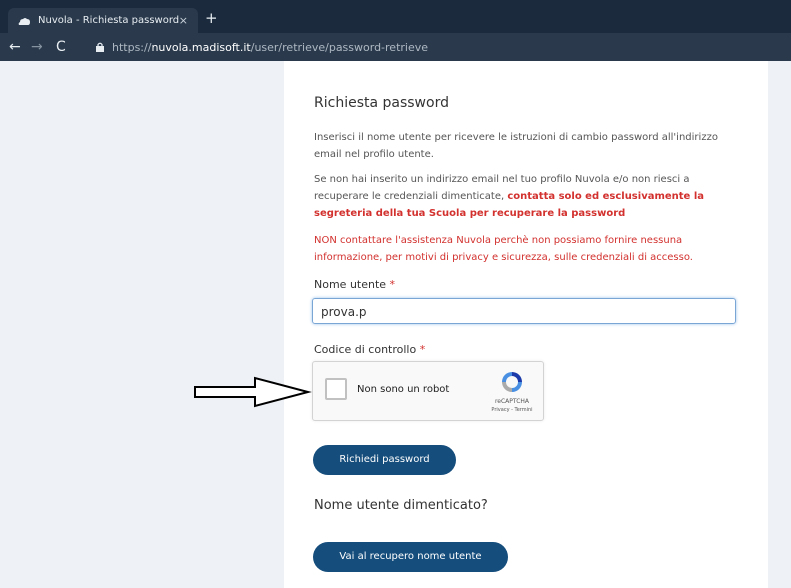  Describe the element at coordinates (384, 460) in the screenshot. I see `request-password-button: Richiedi password` at that location.